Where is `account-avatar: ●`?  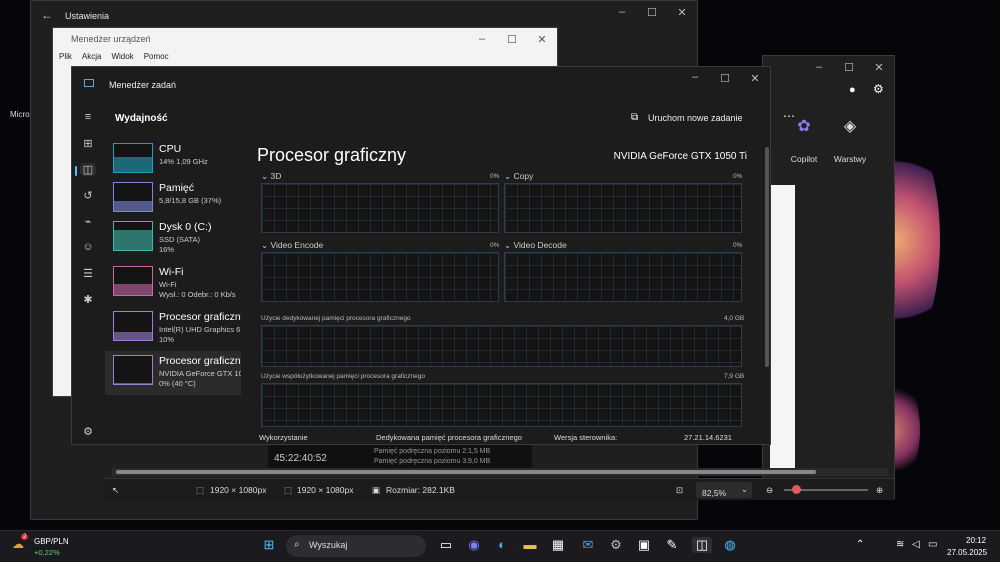
account-avatar: ● is located at coordinates (852, 90).